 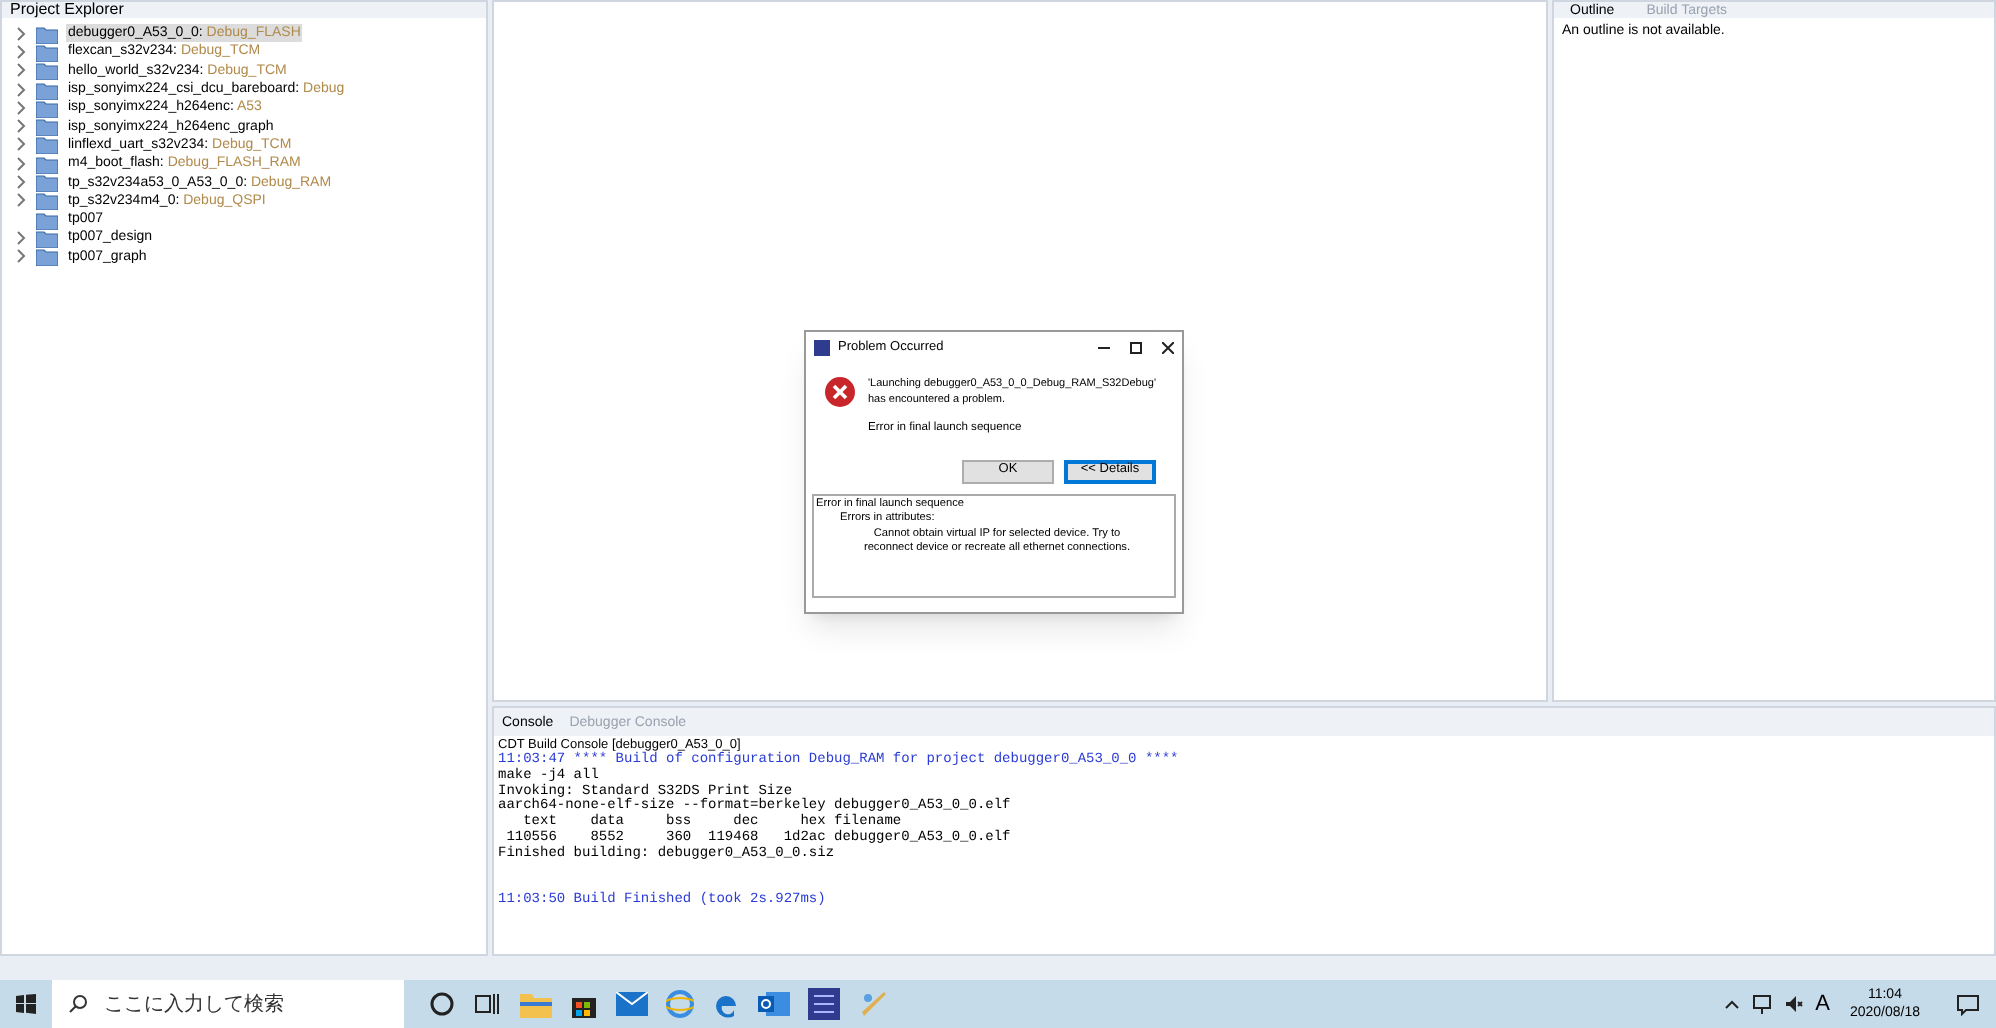 I want to click on start-icon, so click(x=26, y=1004).